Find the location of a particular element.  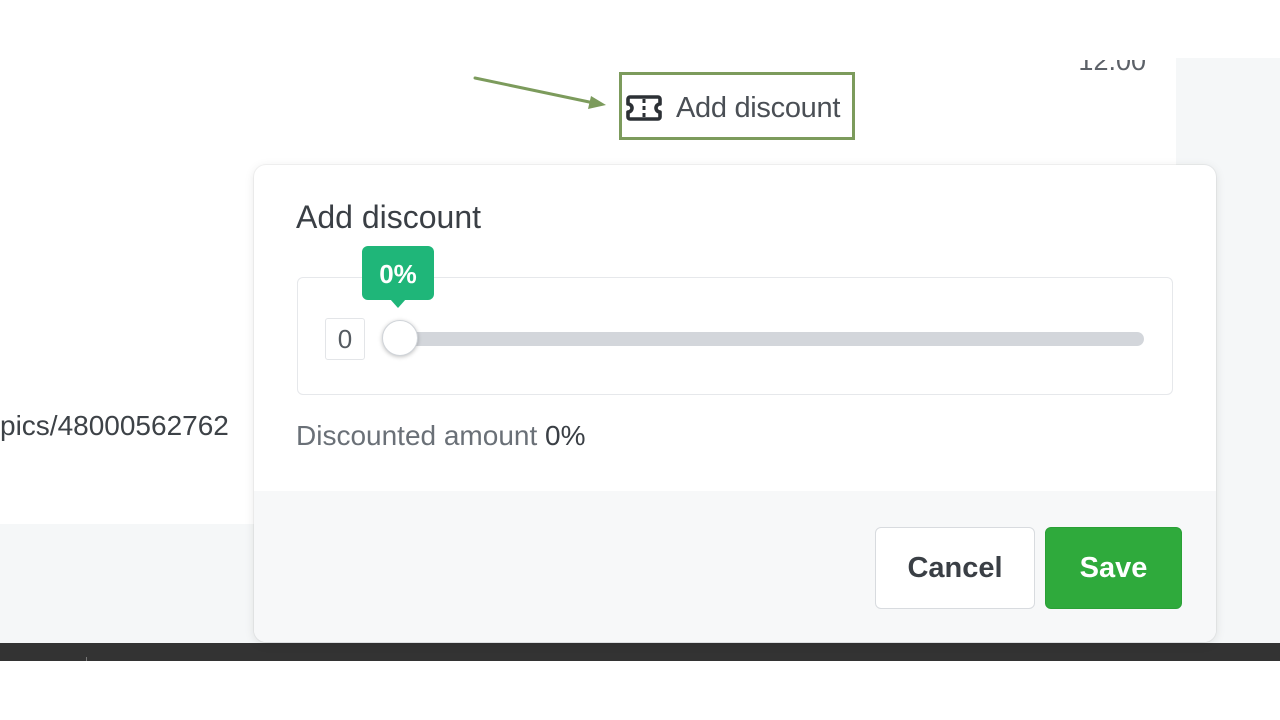

slider-tooltip: 0% is located at coordinates (398, 277).